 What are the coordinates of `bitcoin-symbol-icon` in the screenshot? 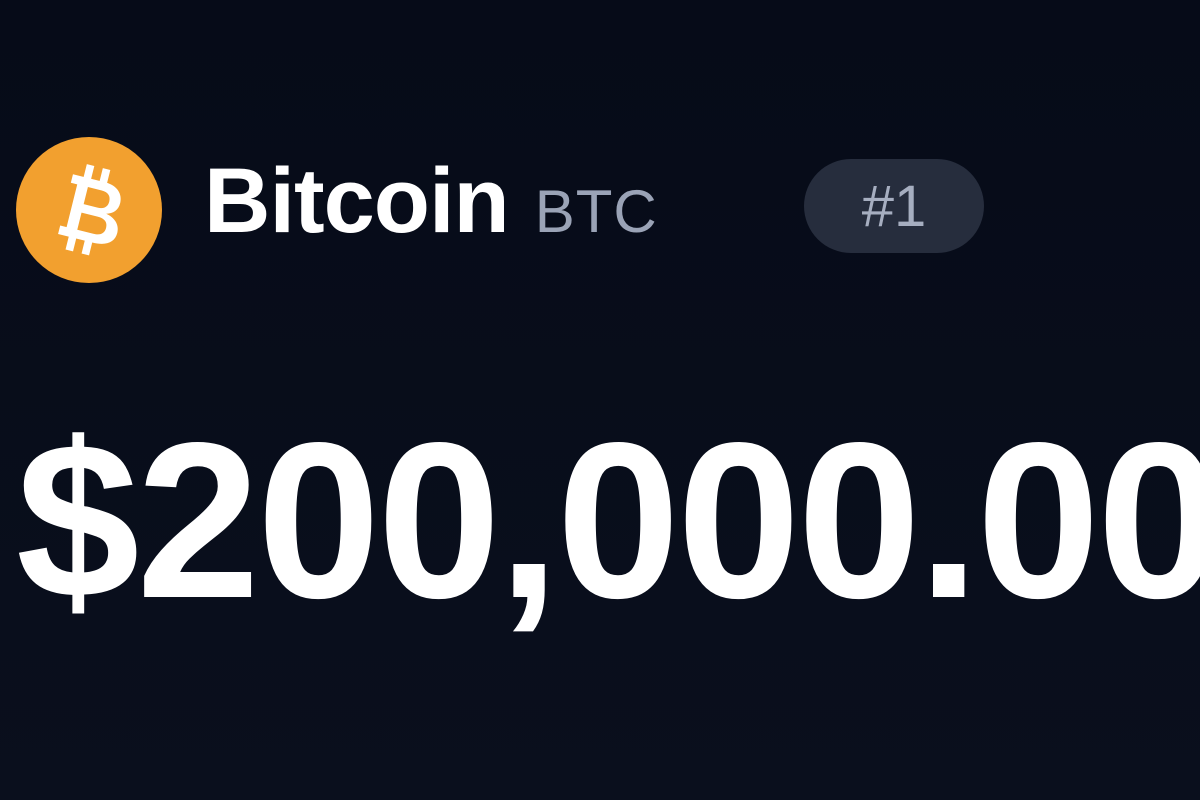 It's located at (89, 210).